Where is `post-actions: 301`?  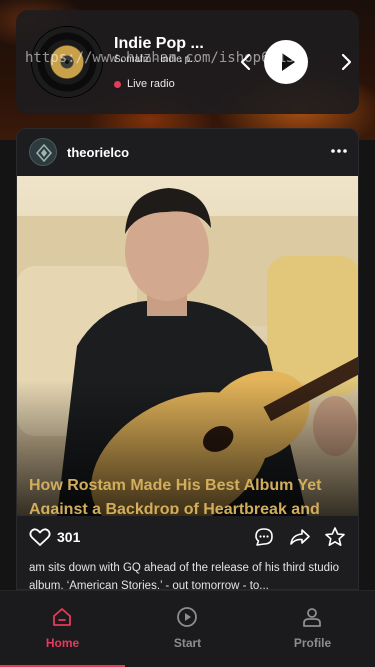 post-actions: 301 is located at coordinates (187, 538).